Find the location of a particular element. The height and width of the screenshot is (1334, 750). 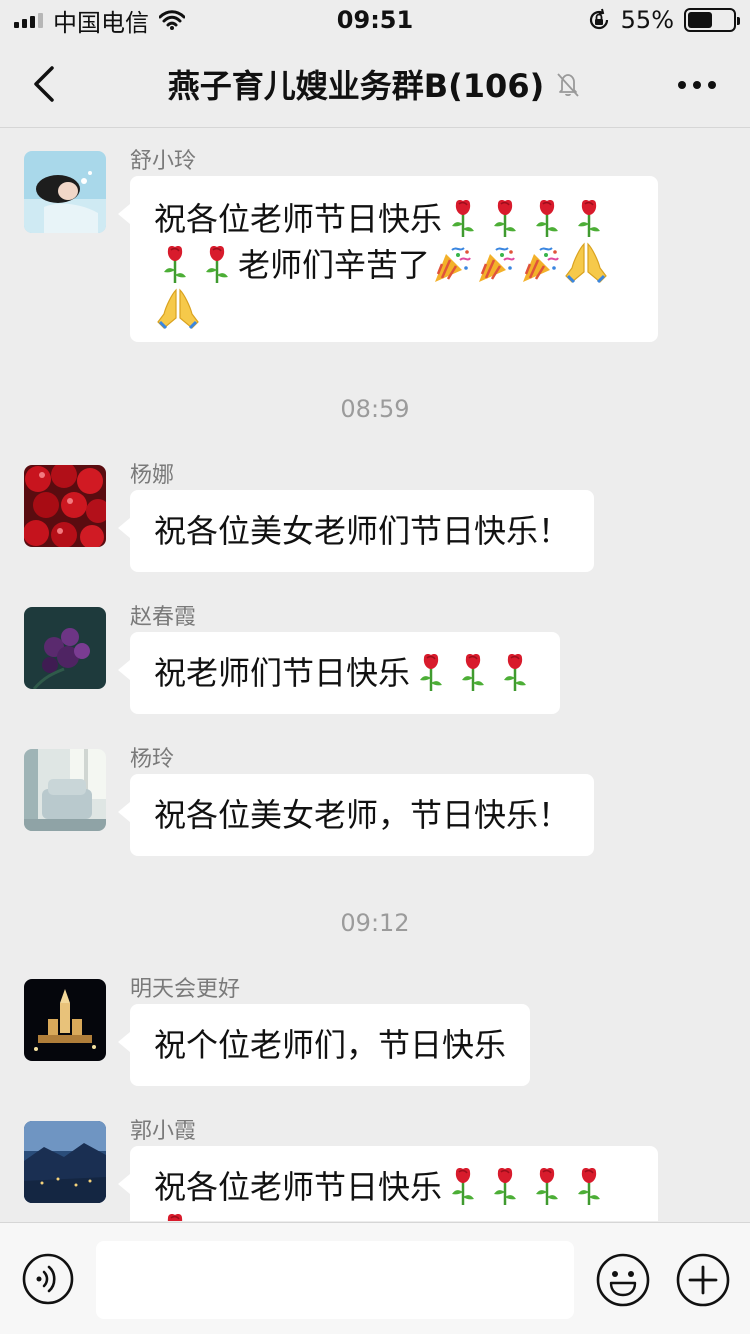

time-divider: 09:12 is located at coordinates (375, 923).